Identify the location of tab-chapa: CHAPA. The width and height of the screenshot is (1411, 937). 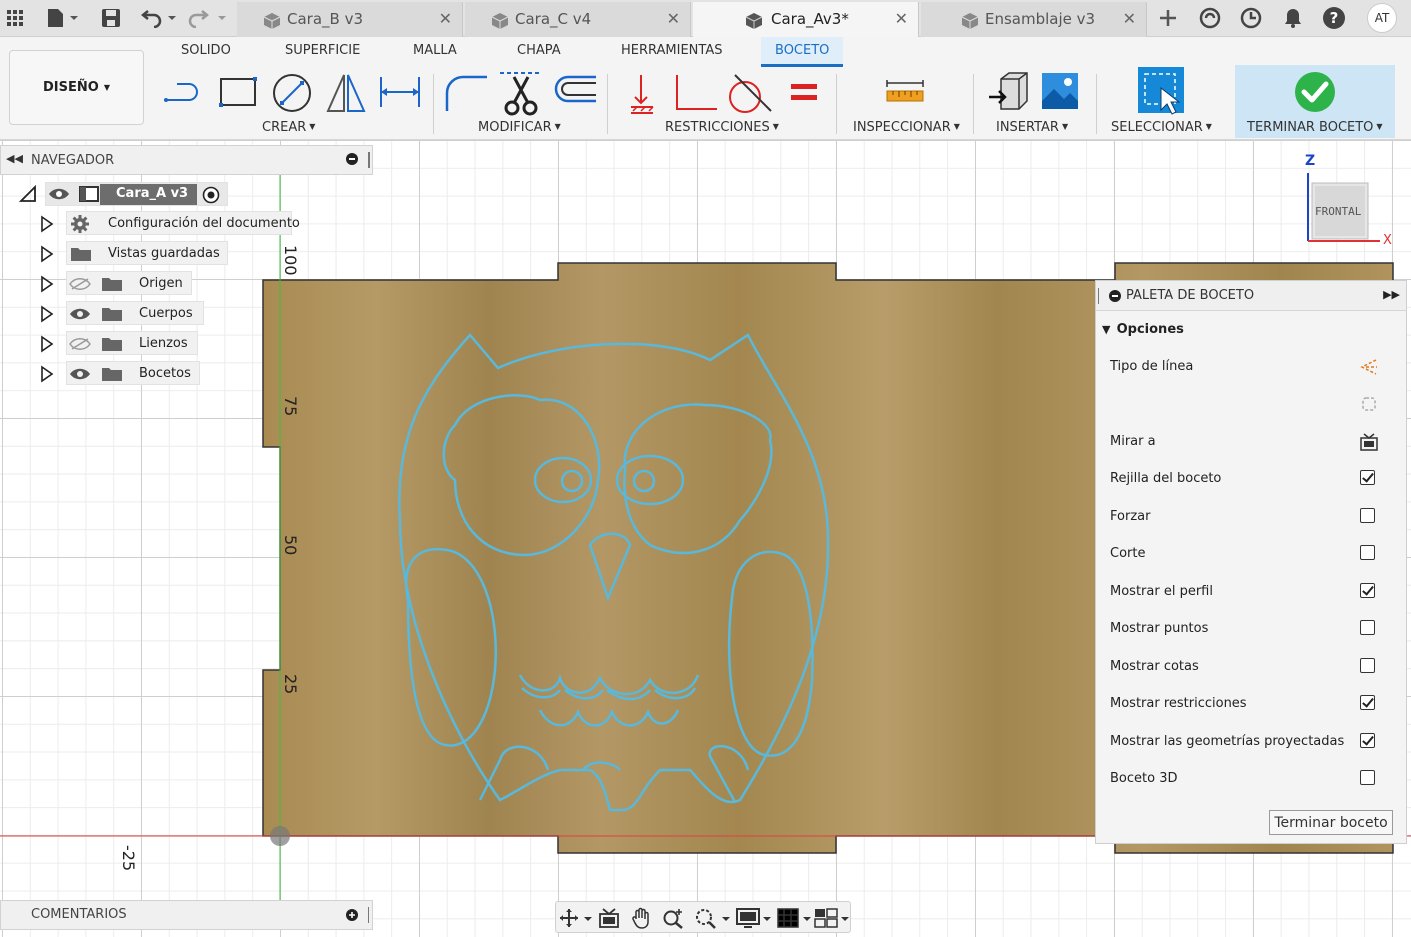
(539, 50).